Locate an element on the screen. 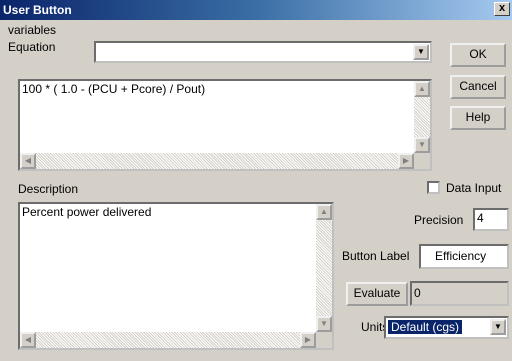 The width and height of the screenshot is (512, 361). button-label-label: Button Label is located at coordinates (376, 256).